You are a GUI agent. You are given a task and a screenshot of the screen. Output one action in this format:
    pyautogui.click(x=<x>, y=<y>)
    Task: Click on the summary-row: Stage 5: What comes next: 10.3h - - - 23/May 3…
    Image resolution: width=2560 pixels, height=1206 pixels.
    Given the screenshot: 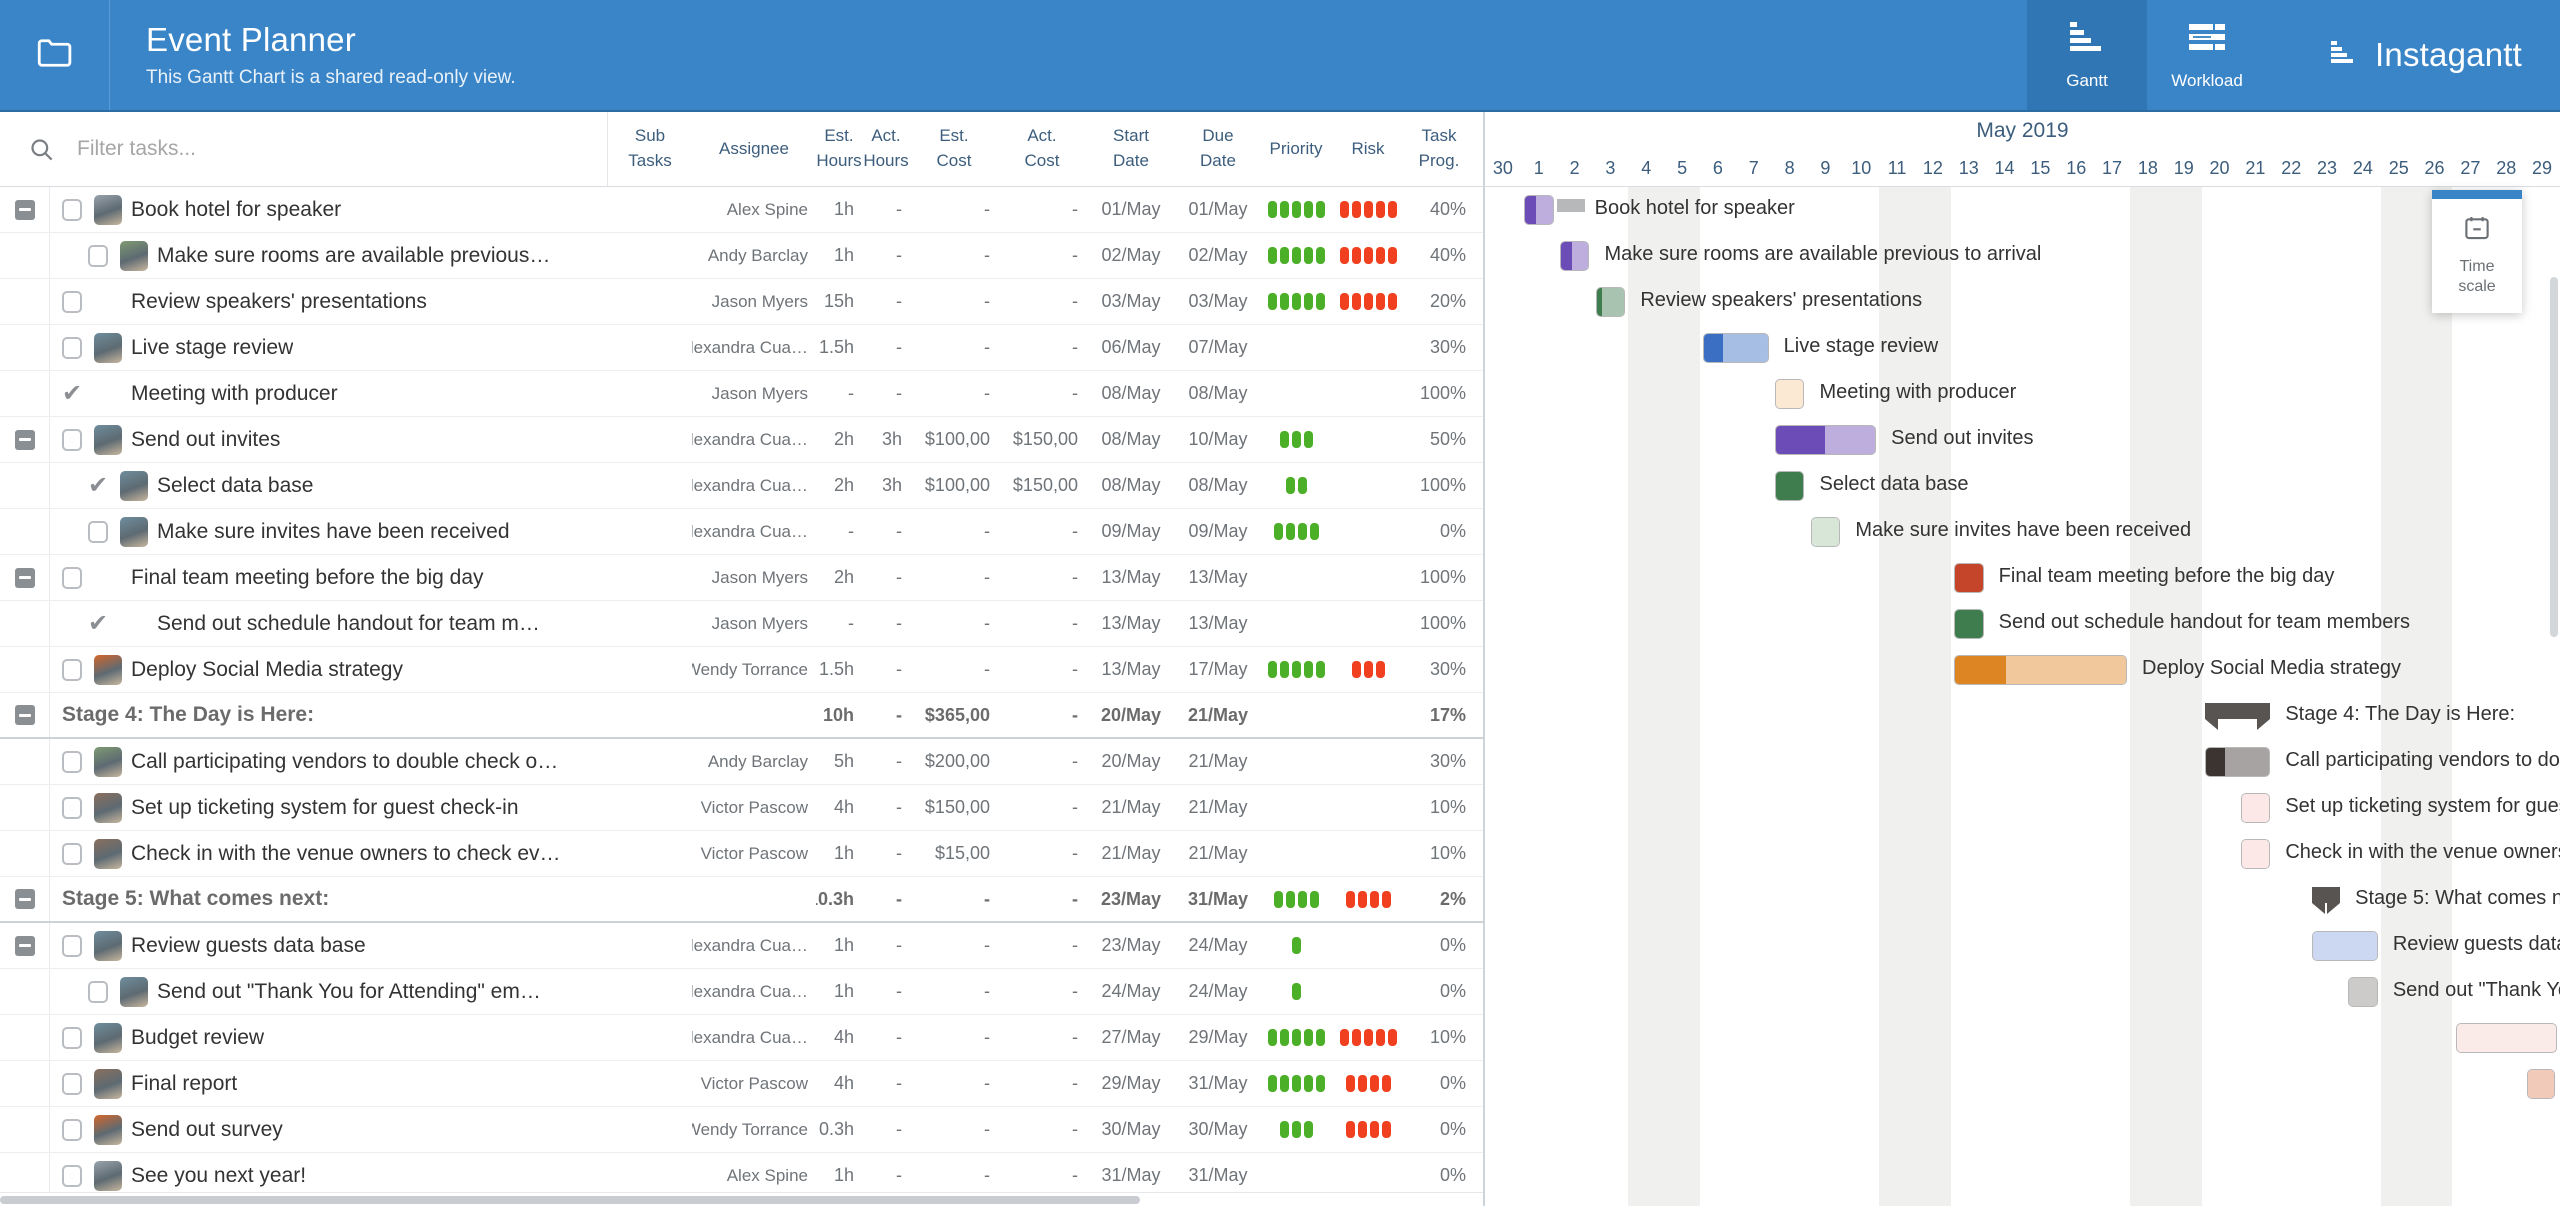 What is the action you would take?
    pyautogui.click(x=741, y=900)
    